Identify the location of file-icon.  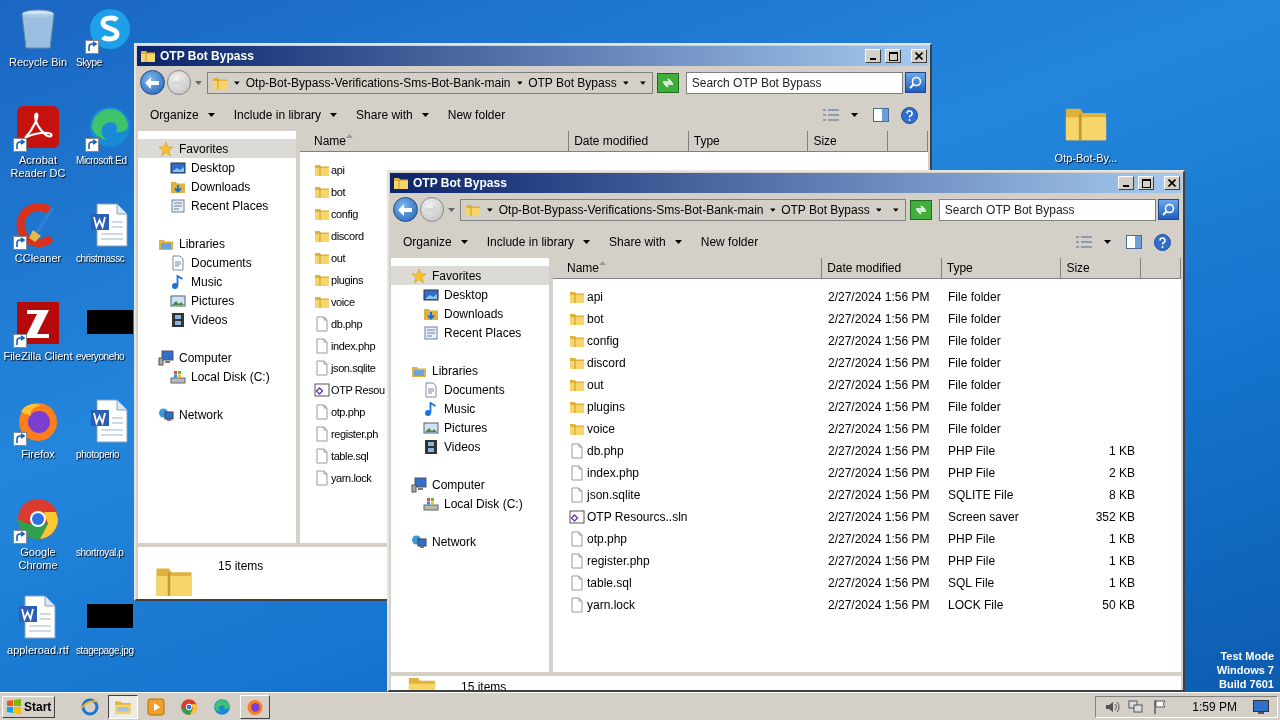
(577, 583).